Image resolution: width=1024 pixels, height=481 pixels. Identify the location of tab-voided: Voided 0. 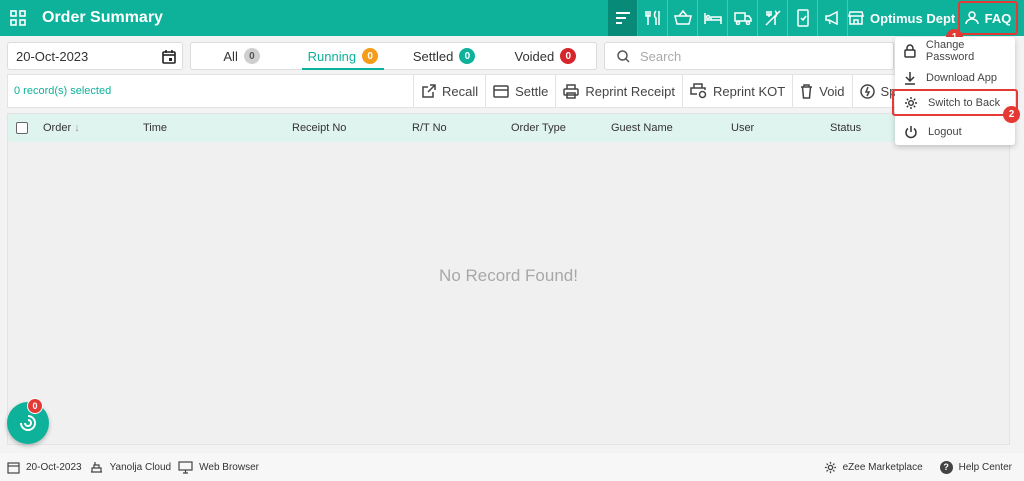
(545, 56).